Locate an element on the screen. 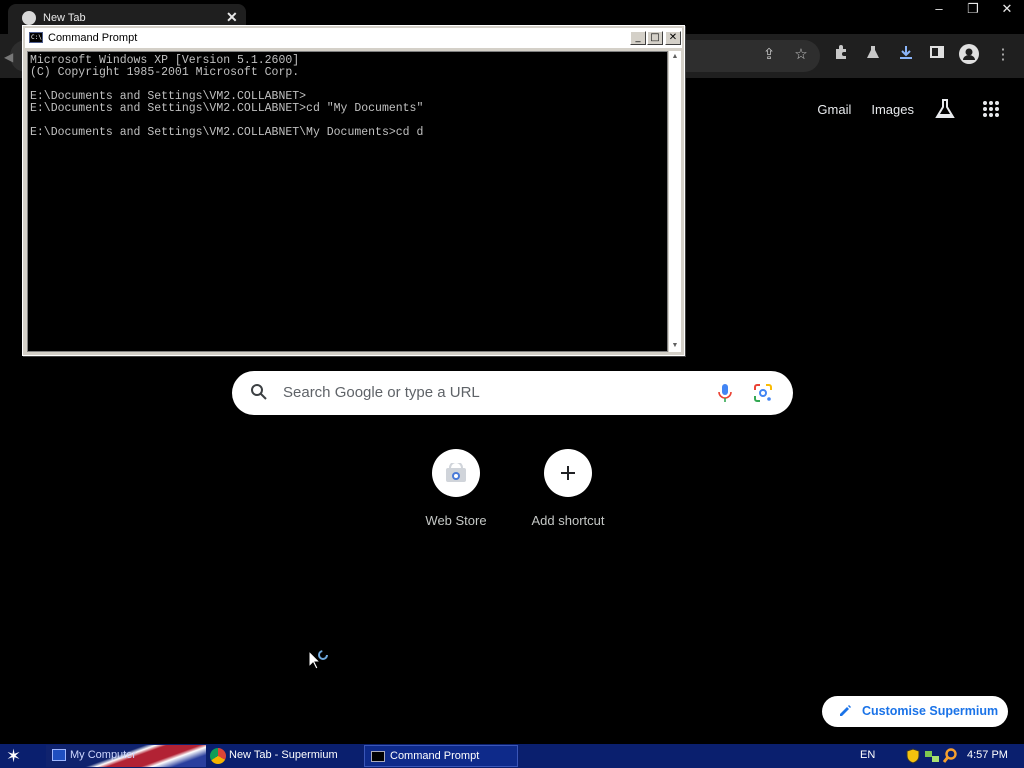  cmd-minimize-button: _ is located at coordinates (638, 38).